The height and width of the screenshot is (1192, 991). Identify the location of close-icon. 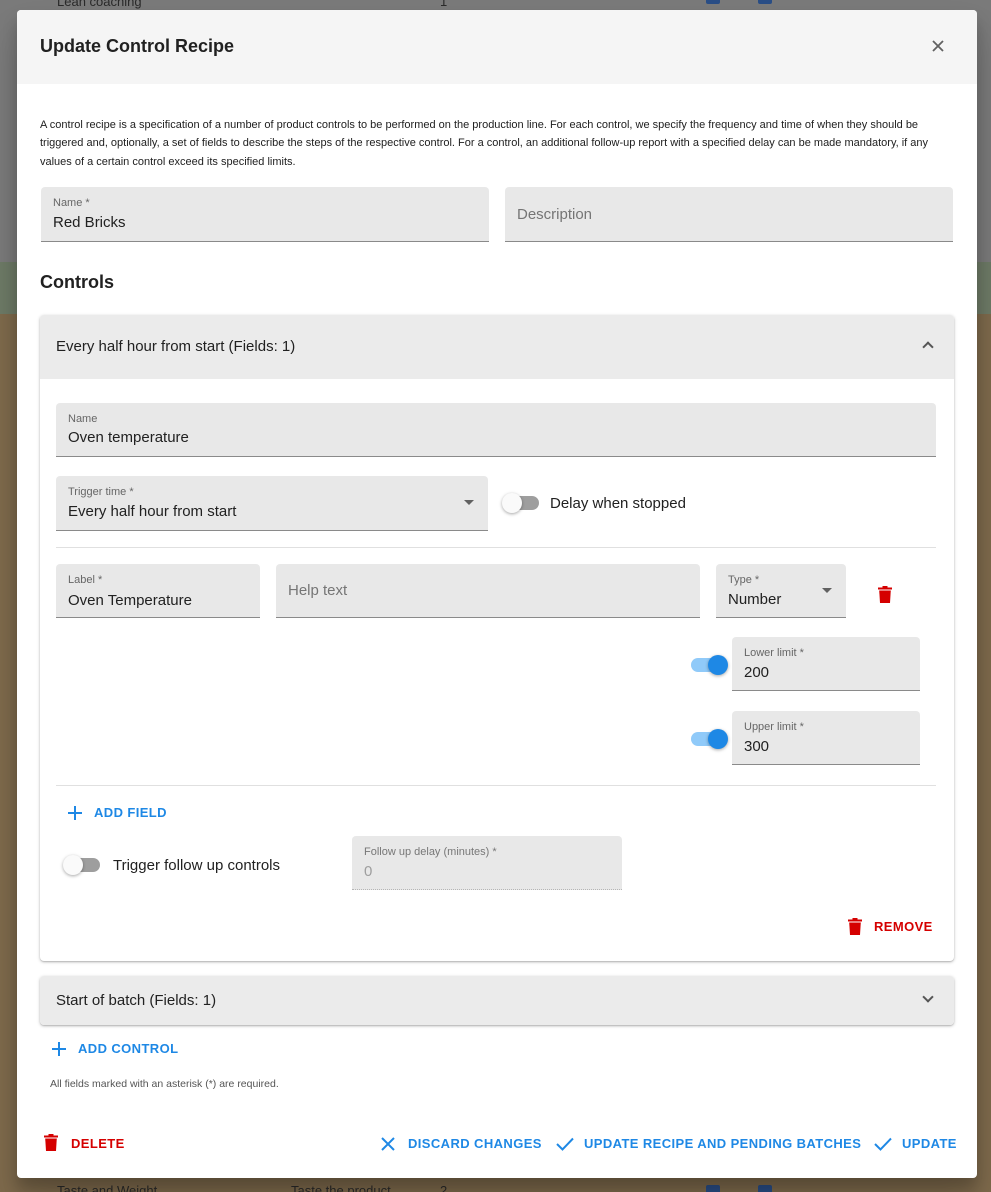
(938, 46).